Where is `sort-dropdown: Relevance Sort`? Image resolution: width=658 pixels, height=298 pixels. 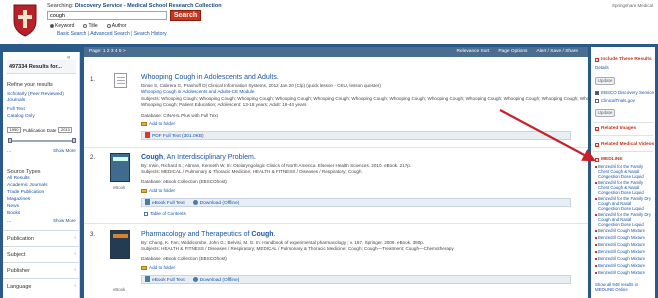 sort-dropdown: Relevance Sort is located at coordinates (473, 51).